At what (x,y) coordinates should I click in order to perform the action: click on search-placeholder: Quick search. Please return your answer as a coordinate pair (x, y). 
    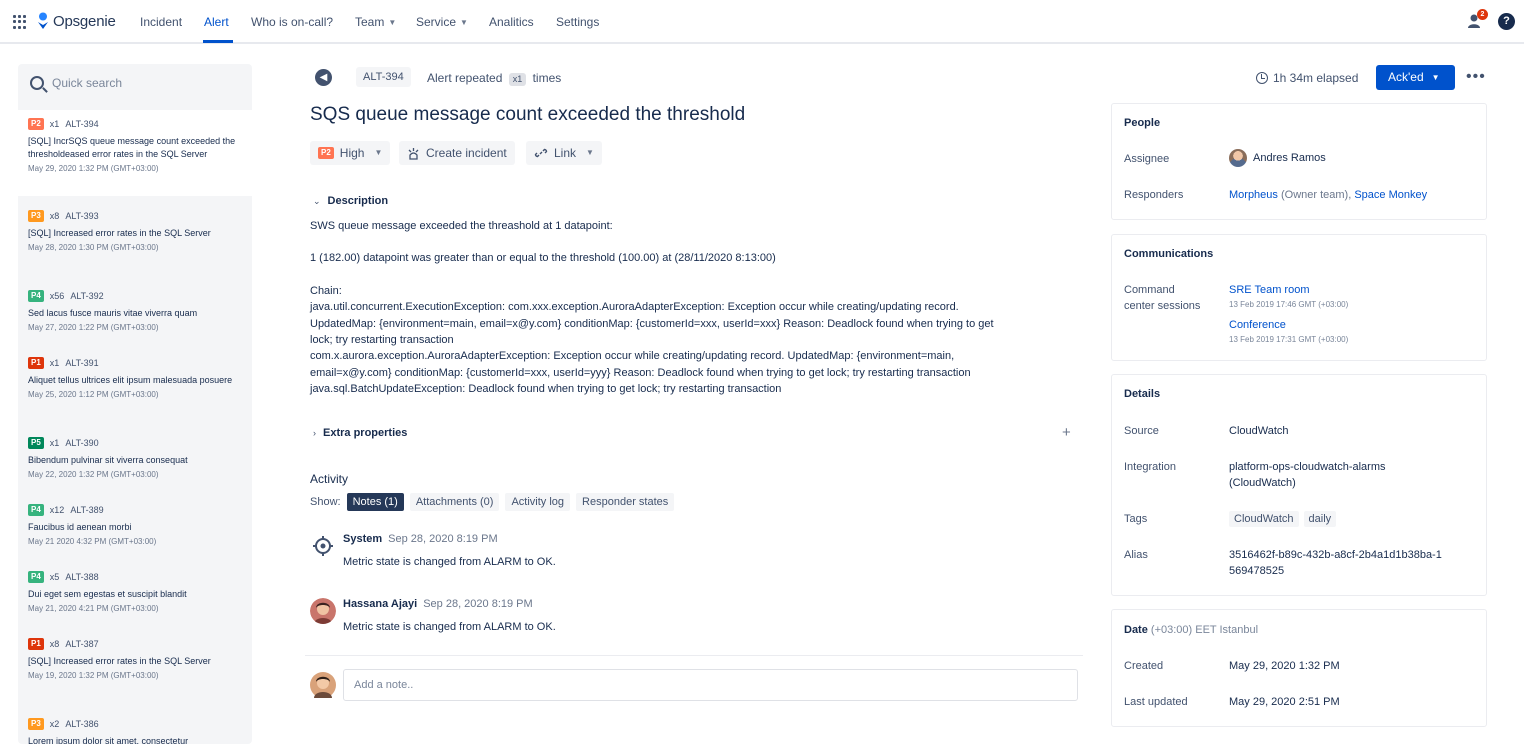
    Looking at the image, I should click on (87, 83).